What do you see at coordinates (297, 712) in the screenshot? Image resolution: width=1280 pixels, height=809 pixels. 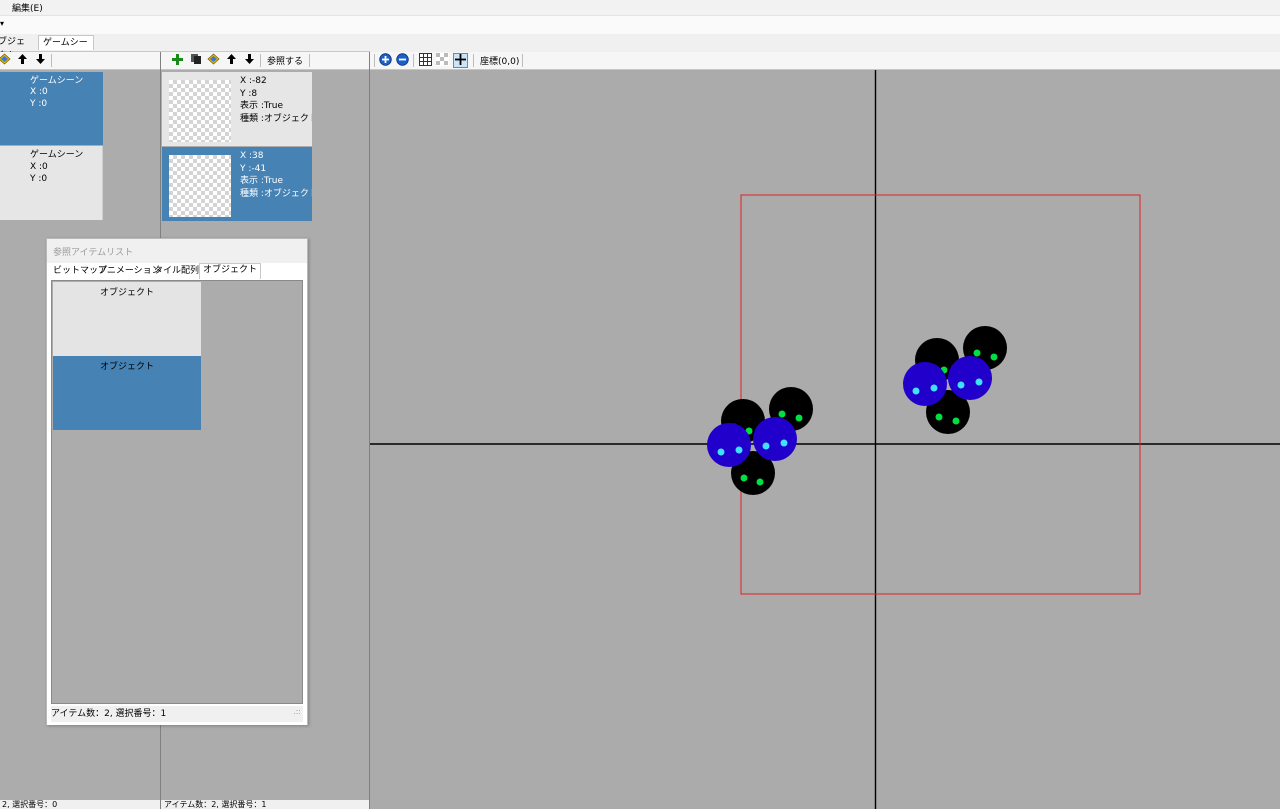 I see `resize-grip-icon: .::` at bounding box center [297, 712].